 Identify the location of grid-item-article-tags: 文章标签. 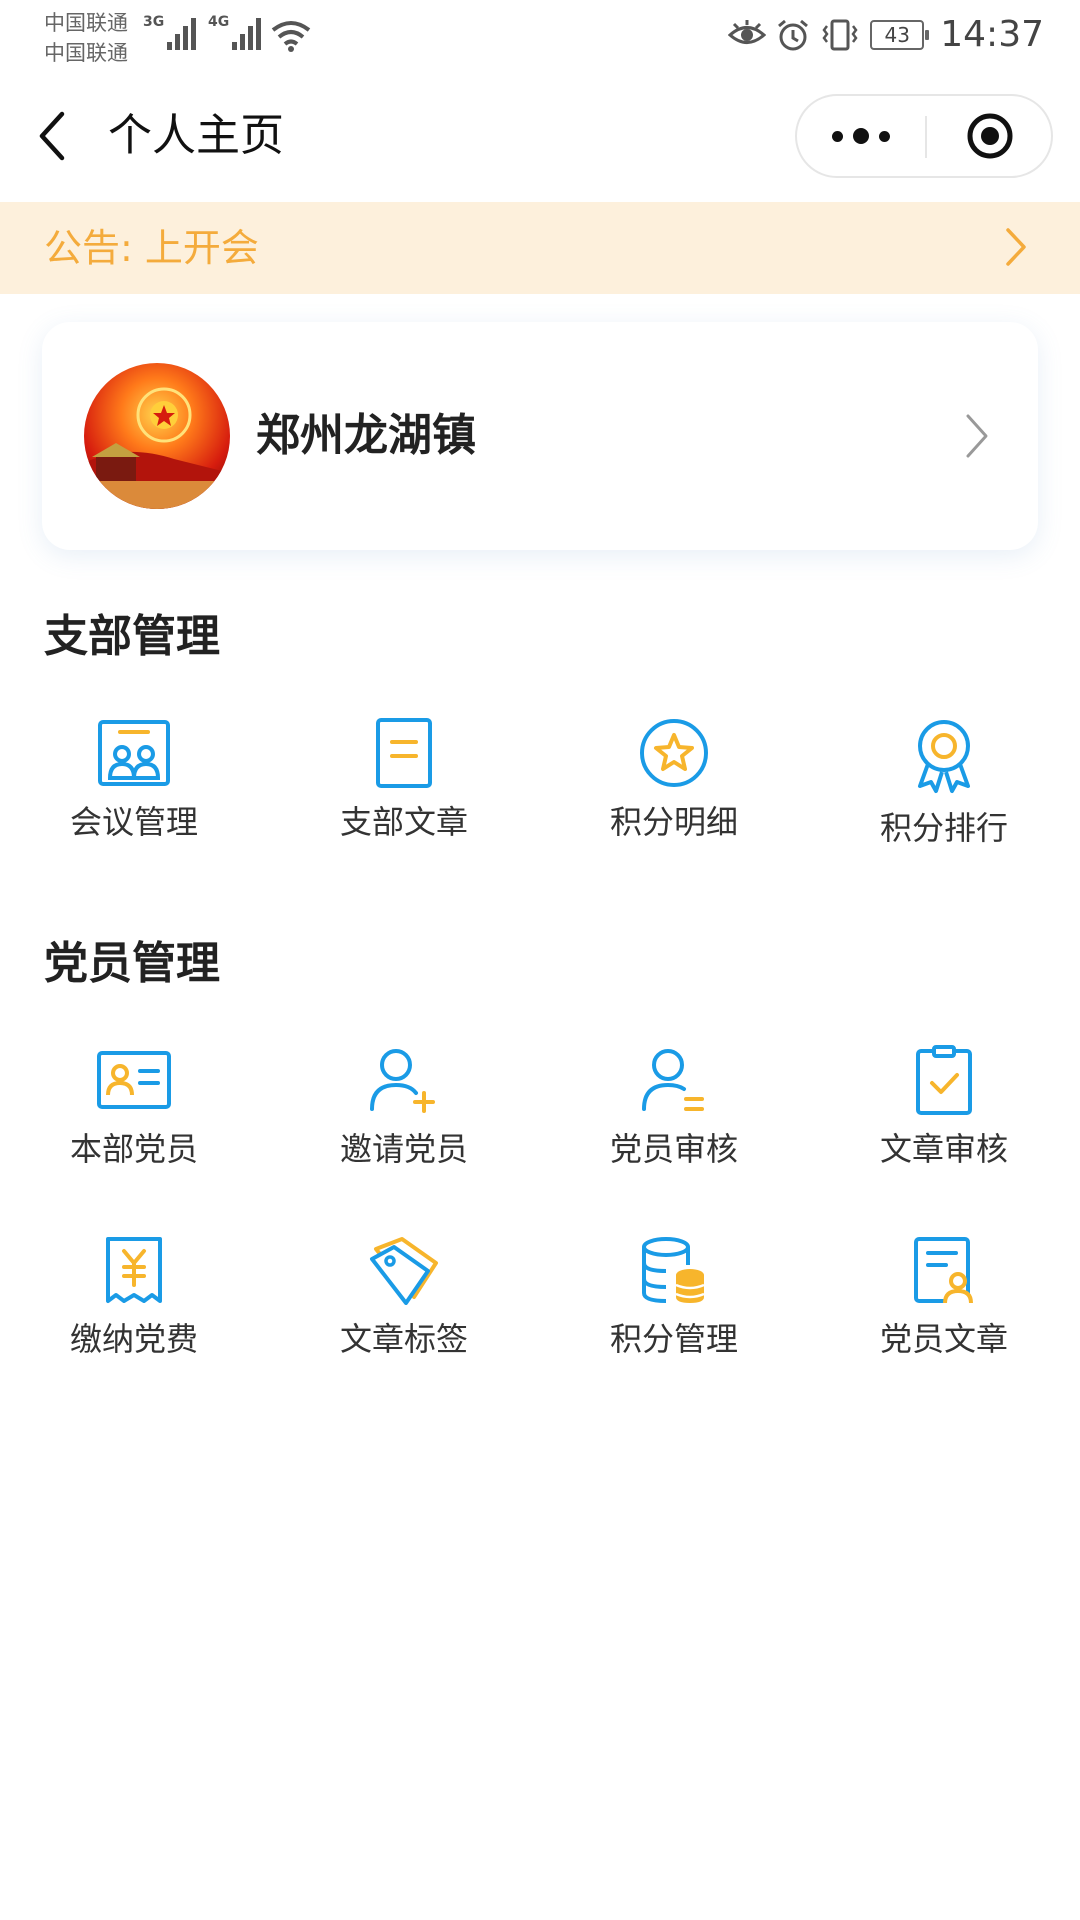
(404, 1298).